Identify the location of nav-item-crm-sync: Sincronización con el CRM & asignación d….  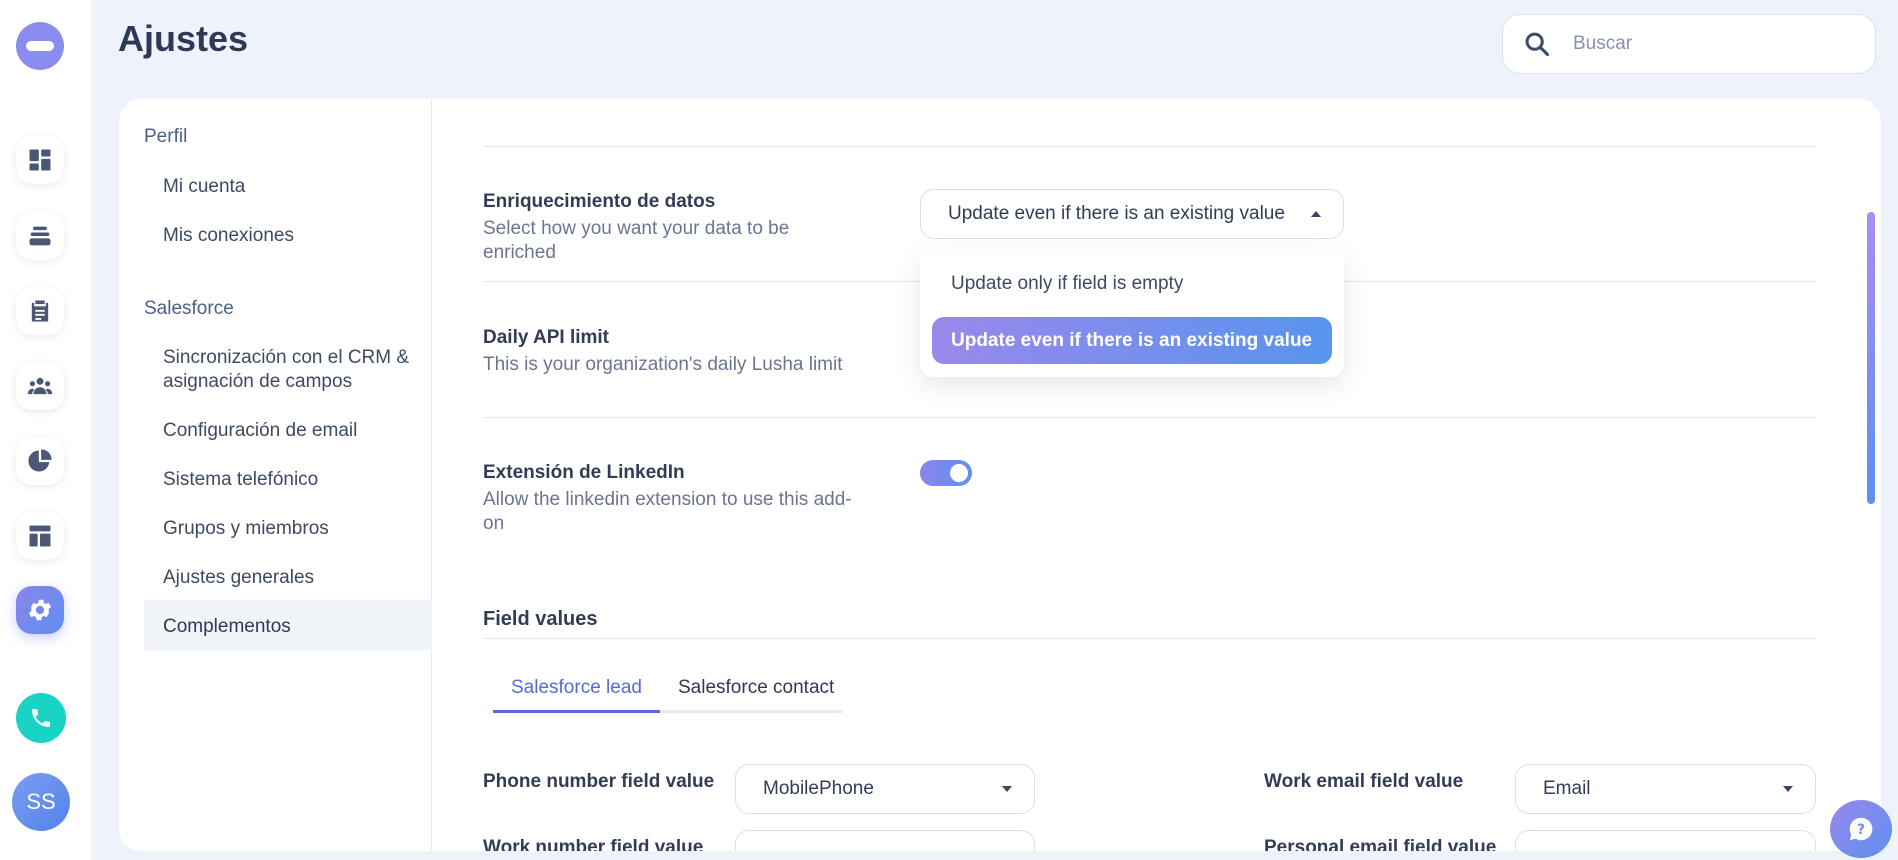
(288, 370).